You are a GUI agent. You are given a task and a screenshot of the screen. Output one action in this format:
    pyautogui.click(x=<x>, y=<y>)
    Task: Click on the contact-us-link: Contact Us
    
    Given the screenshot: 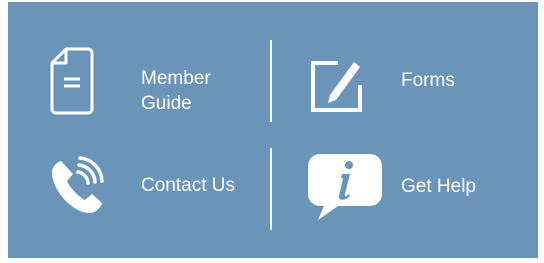 What is the action you would take?
    pyautogui.click(x=153, y=186)
    